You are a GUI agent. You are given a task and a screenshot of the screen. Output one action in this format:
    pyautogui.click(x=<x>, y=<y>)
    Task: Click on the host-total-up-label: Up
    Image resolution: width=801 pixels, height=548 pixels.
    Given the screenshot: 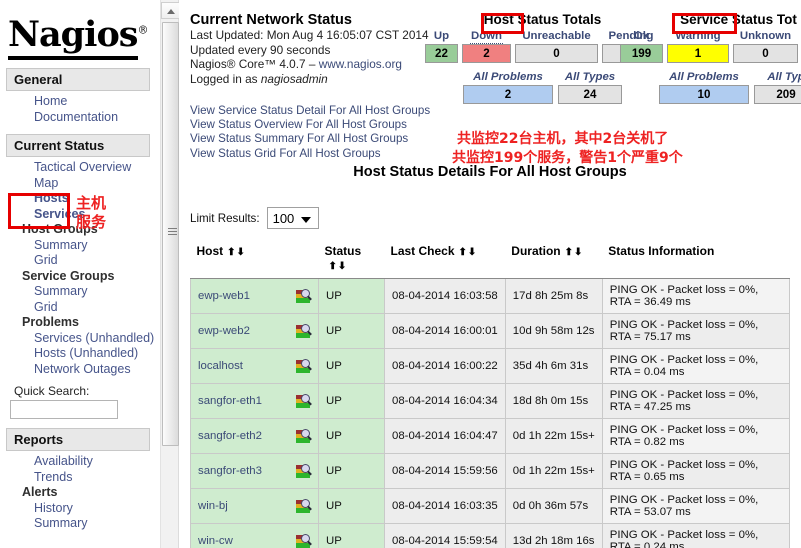 What is the action you would take?
    pyautogui.click(x=441, y=37)
    